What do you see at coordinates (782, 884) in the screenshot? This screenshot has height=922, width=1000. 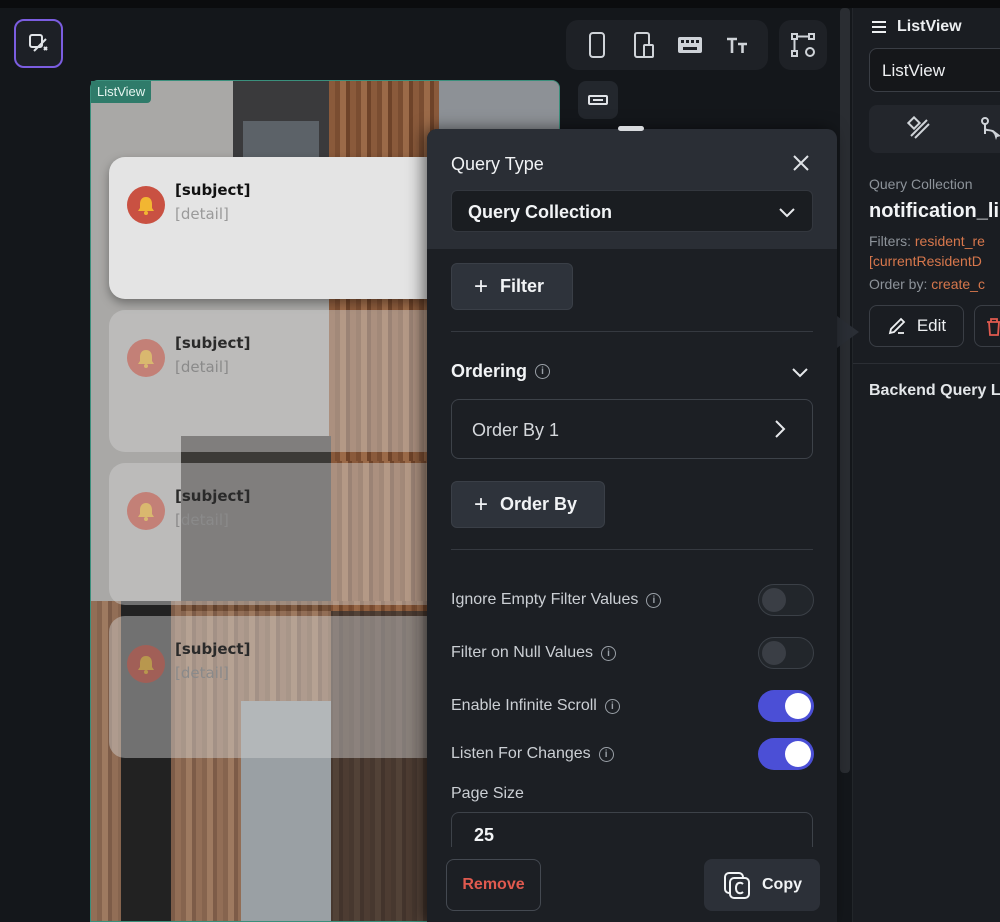 I see `copy-label: Copy` at bounding box center [782, 884].